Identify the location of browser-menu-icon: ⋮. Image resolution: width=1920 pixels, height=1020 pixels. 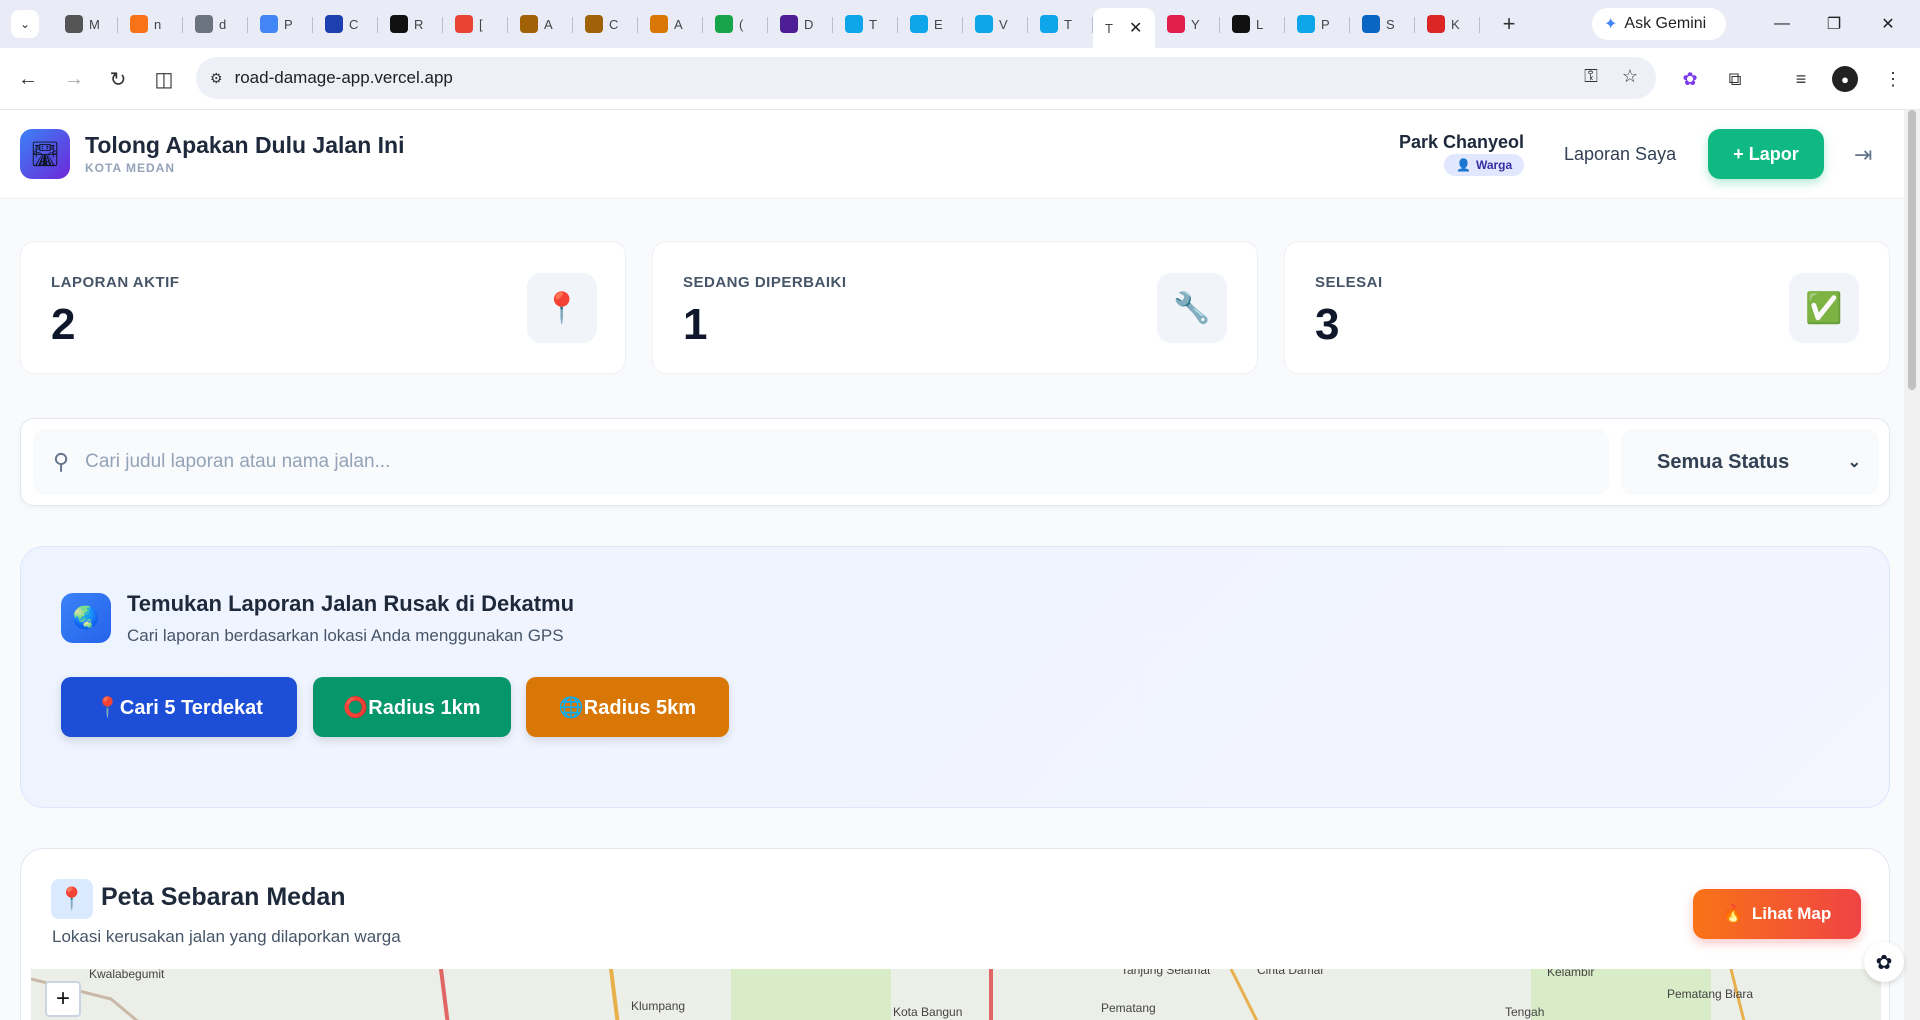
(1893, 79).